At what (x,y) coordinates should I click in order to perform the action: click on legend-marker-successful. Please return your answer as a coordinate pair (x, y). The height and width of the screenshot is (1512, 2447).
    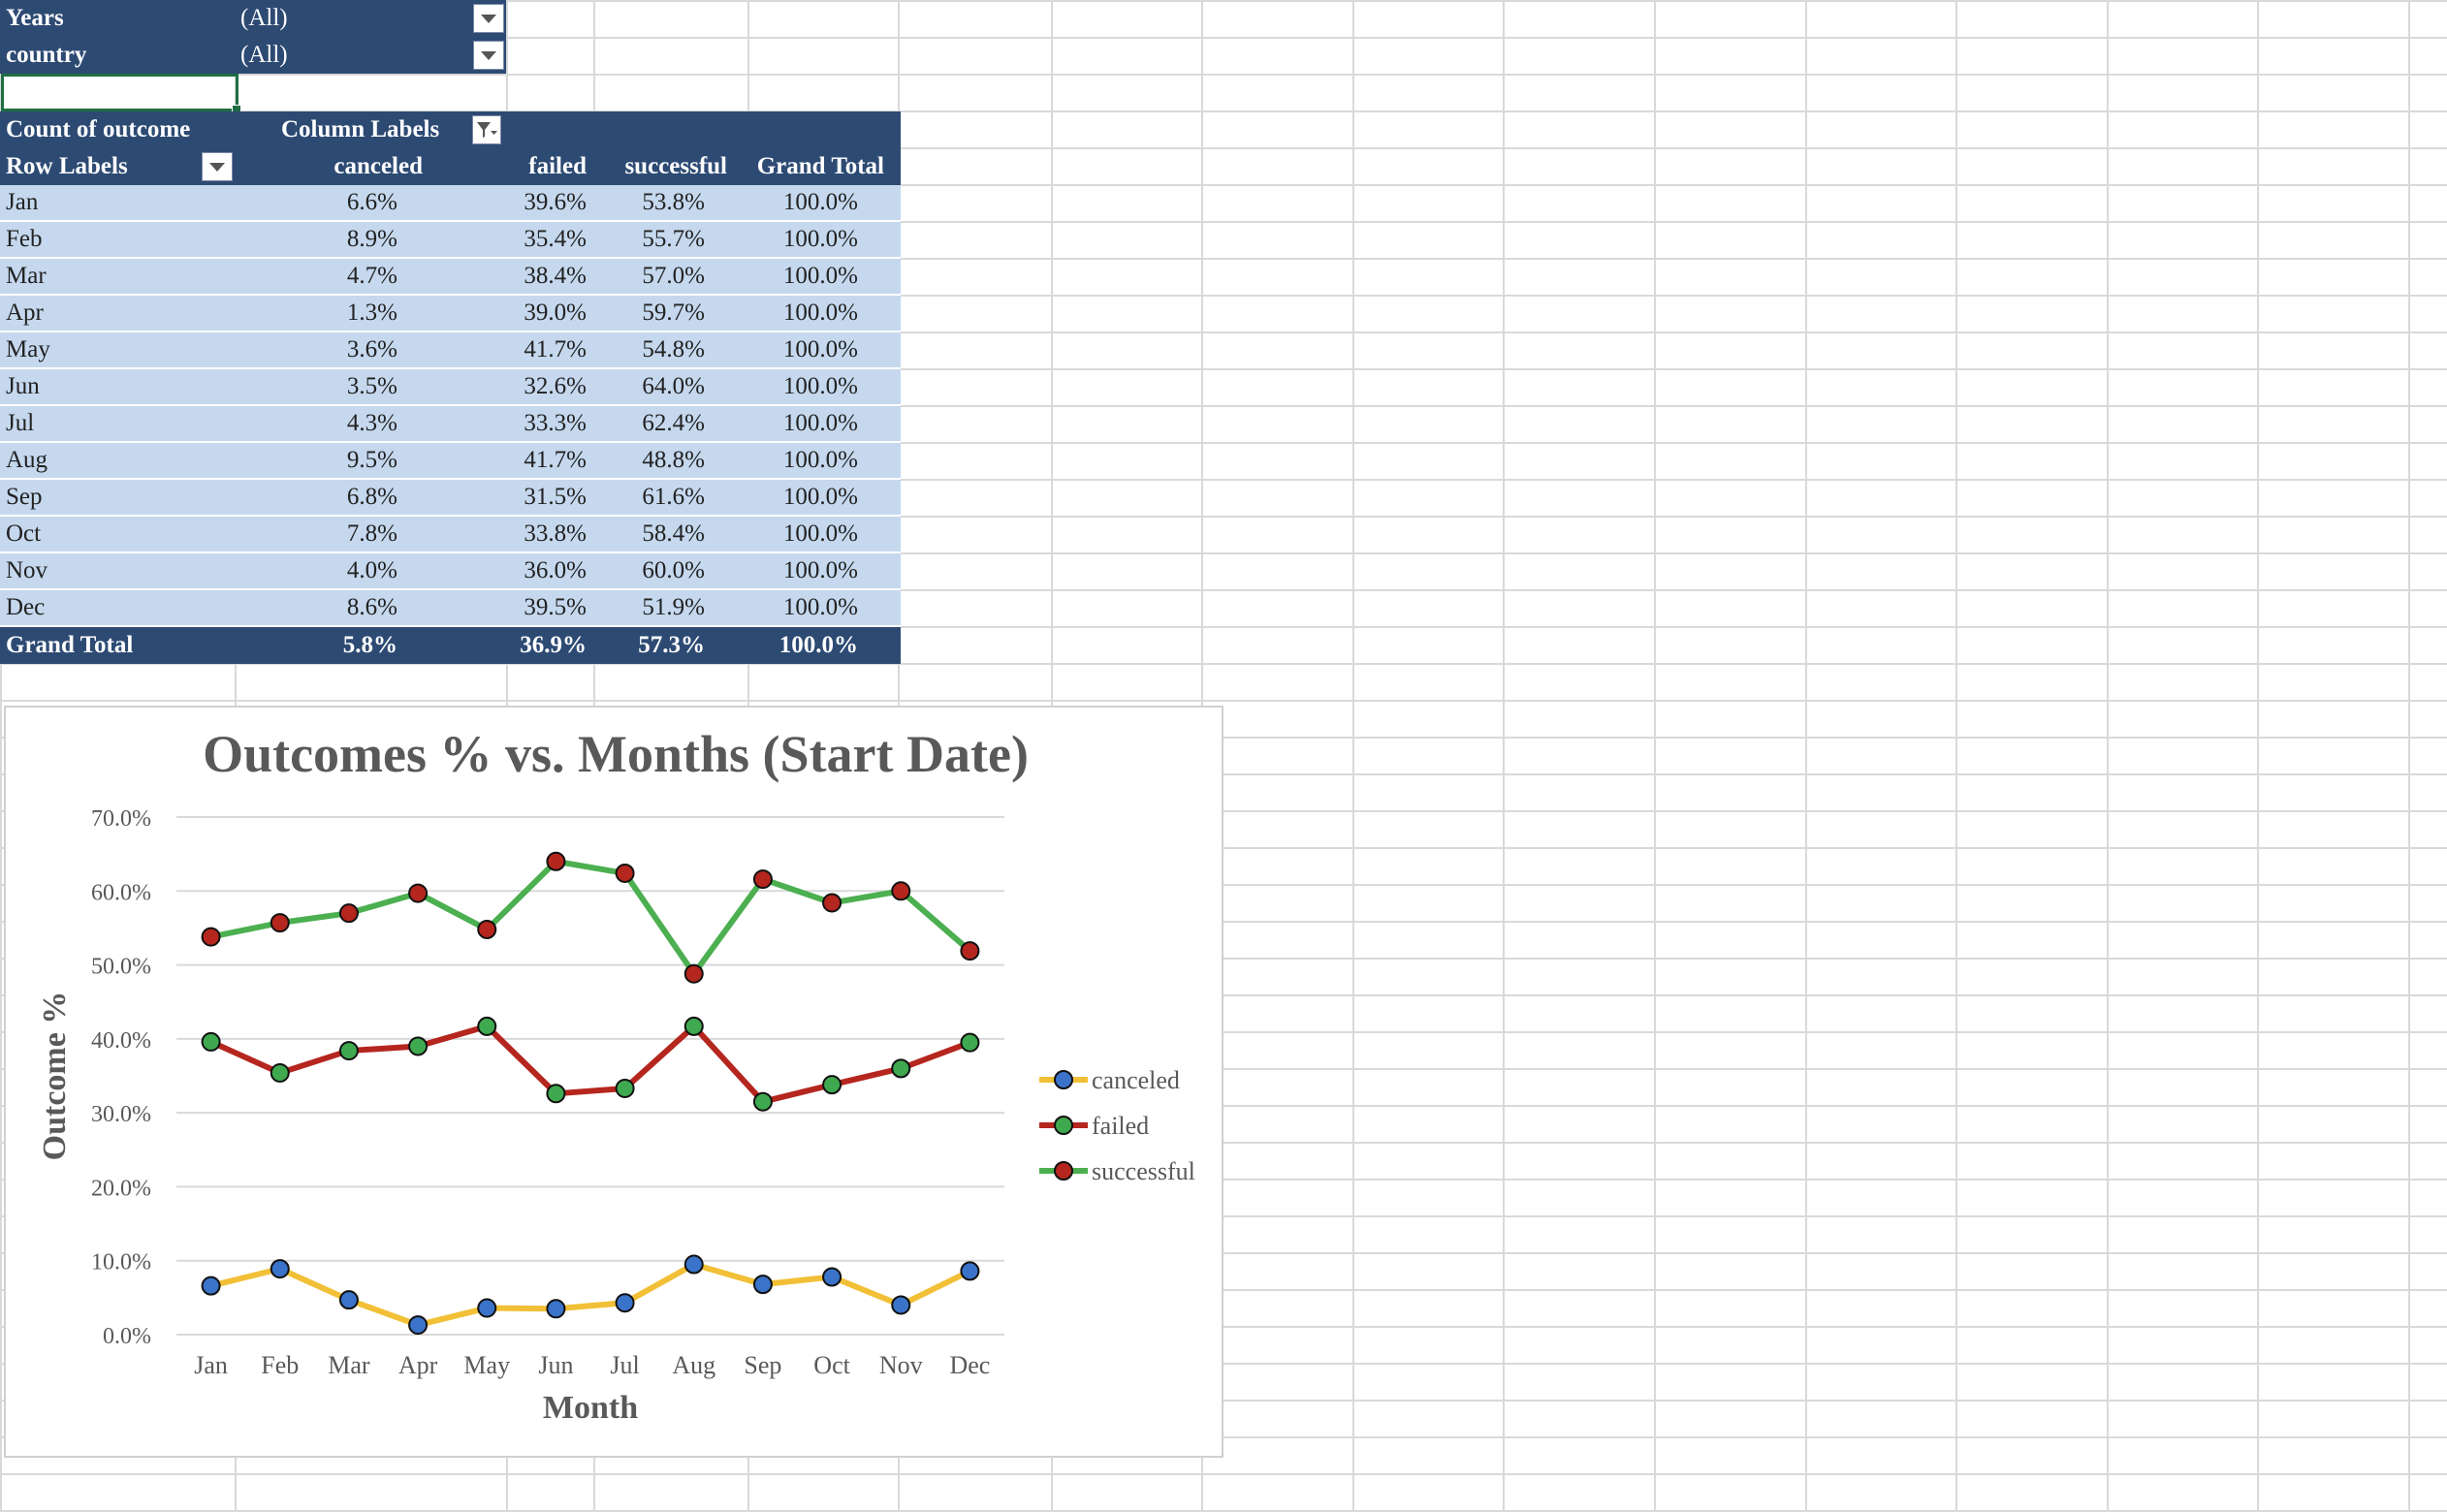
    Looking at the image, I should click on (1063, 1171).